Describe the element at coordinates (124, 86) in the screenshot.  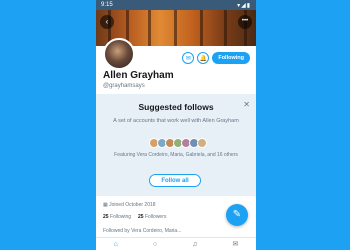
I see `profile-handle: @grayhamsays` at that location.